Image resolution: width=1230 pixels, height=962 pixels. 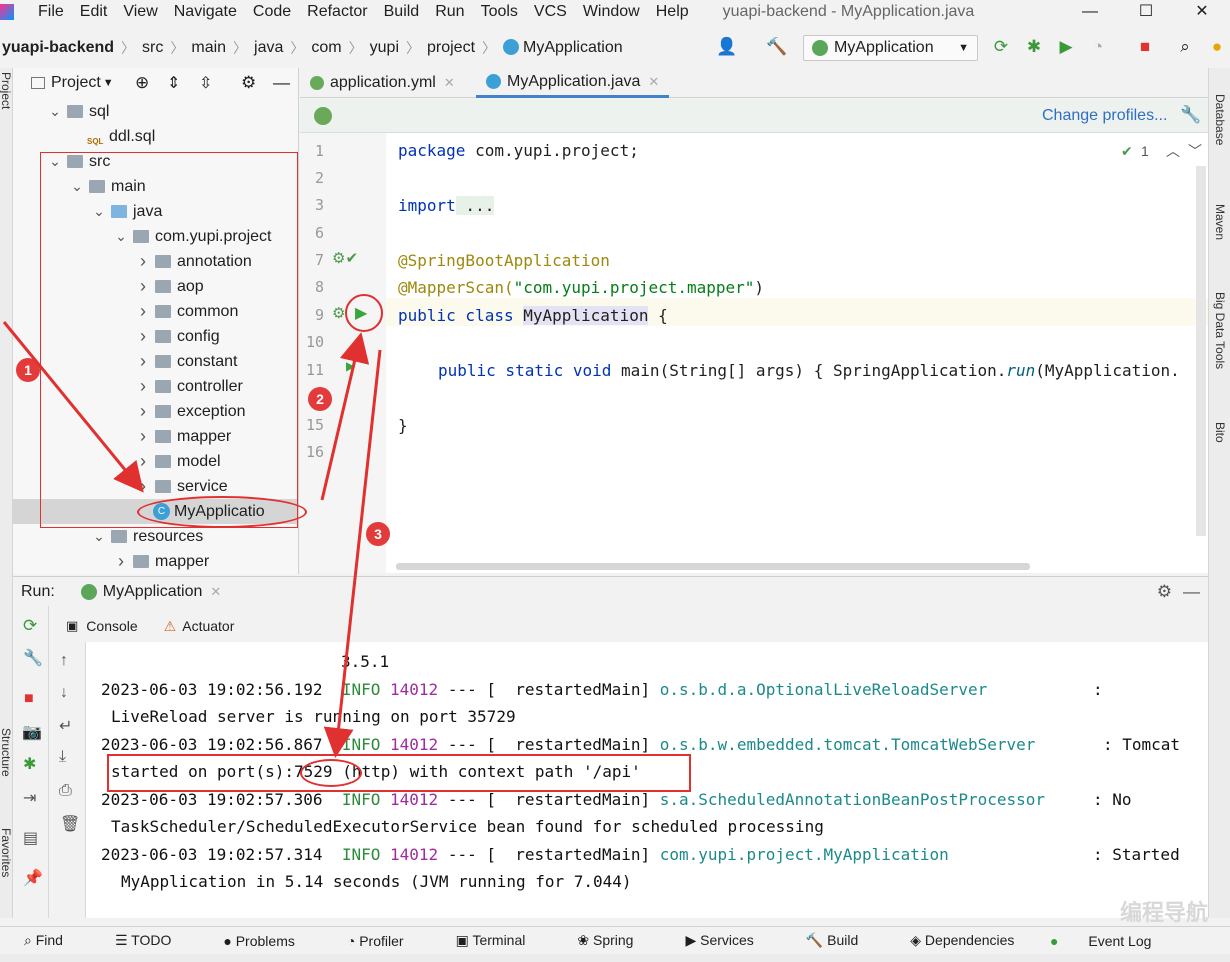 I want to click on arrow-to-class, so click(x=73, y=407).